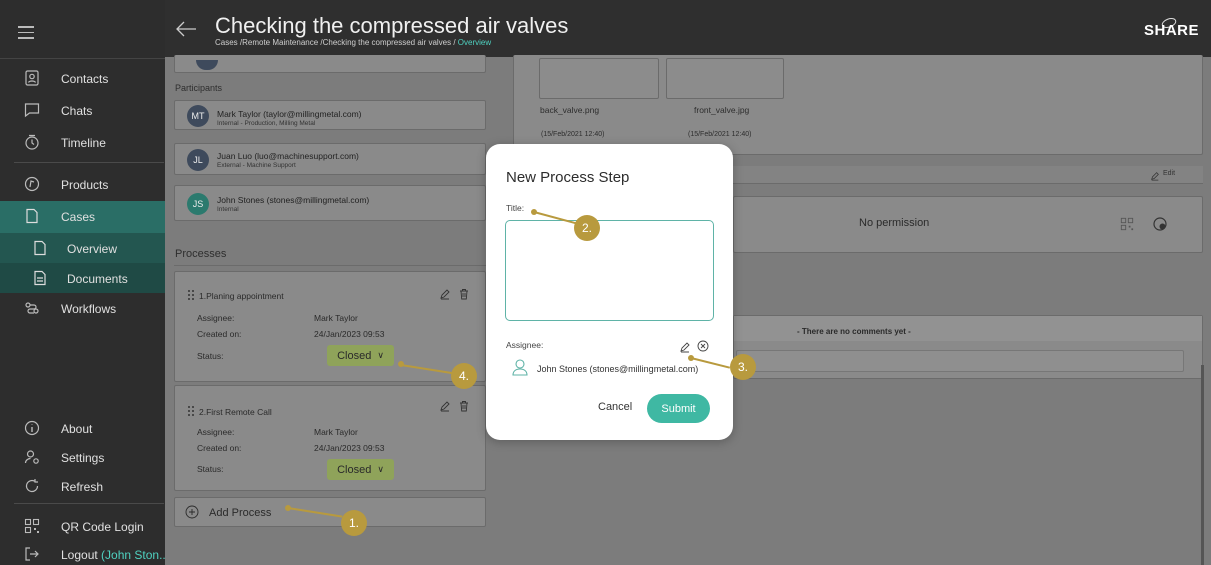  Describe the element at coordinates (186, 29) in the screenshot. I see `back-arrow-icon` at that location.